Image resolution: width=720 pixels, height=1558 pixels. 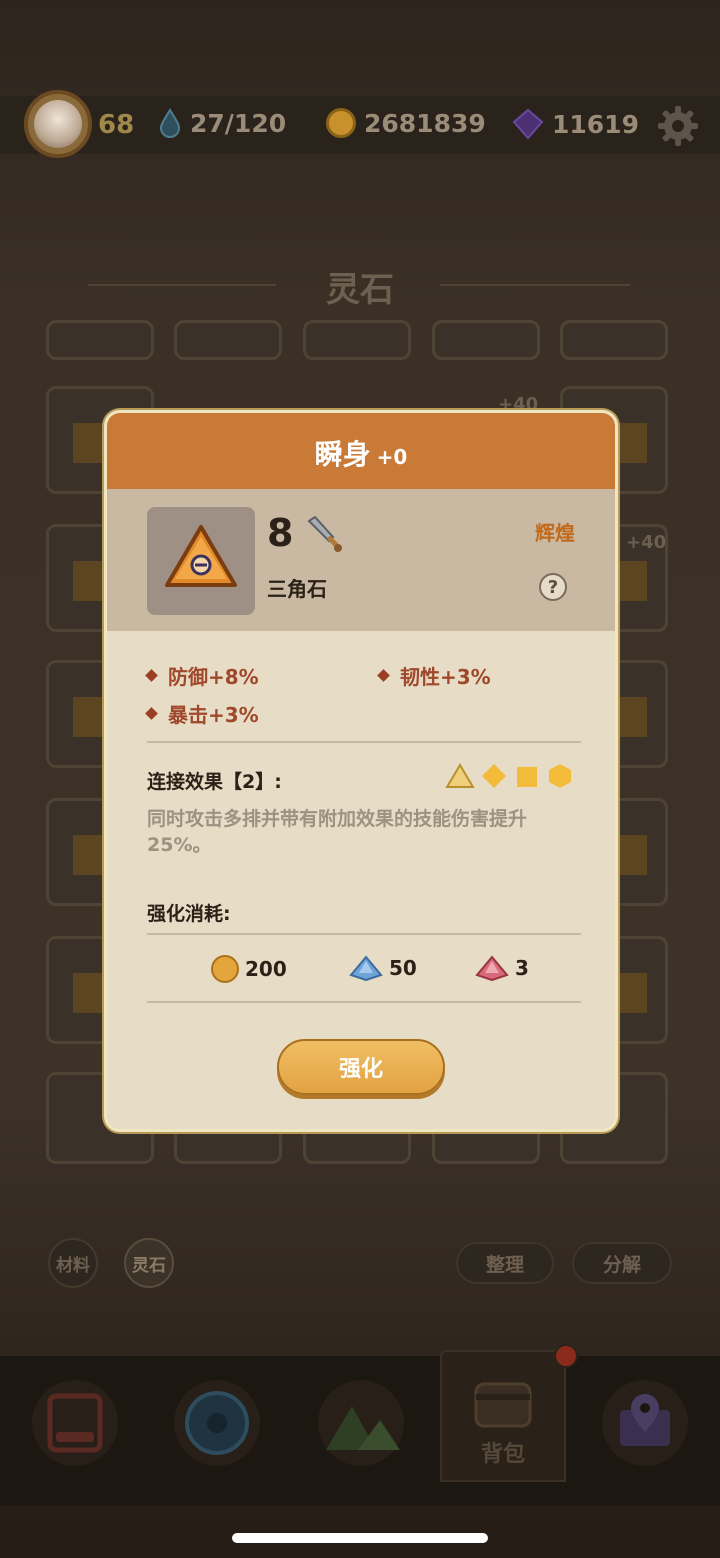 I want to click on cost-red-crystal: 3, so click(x=502, y=968).